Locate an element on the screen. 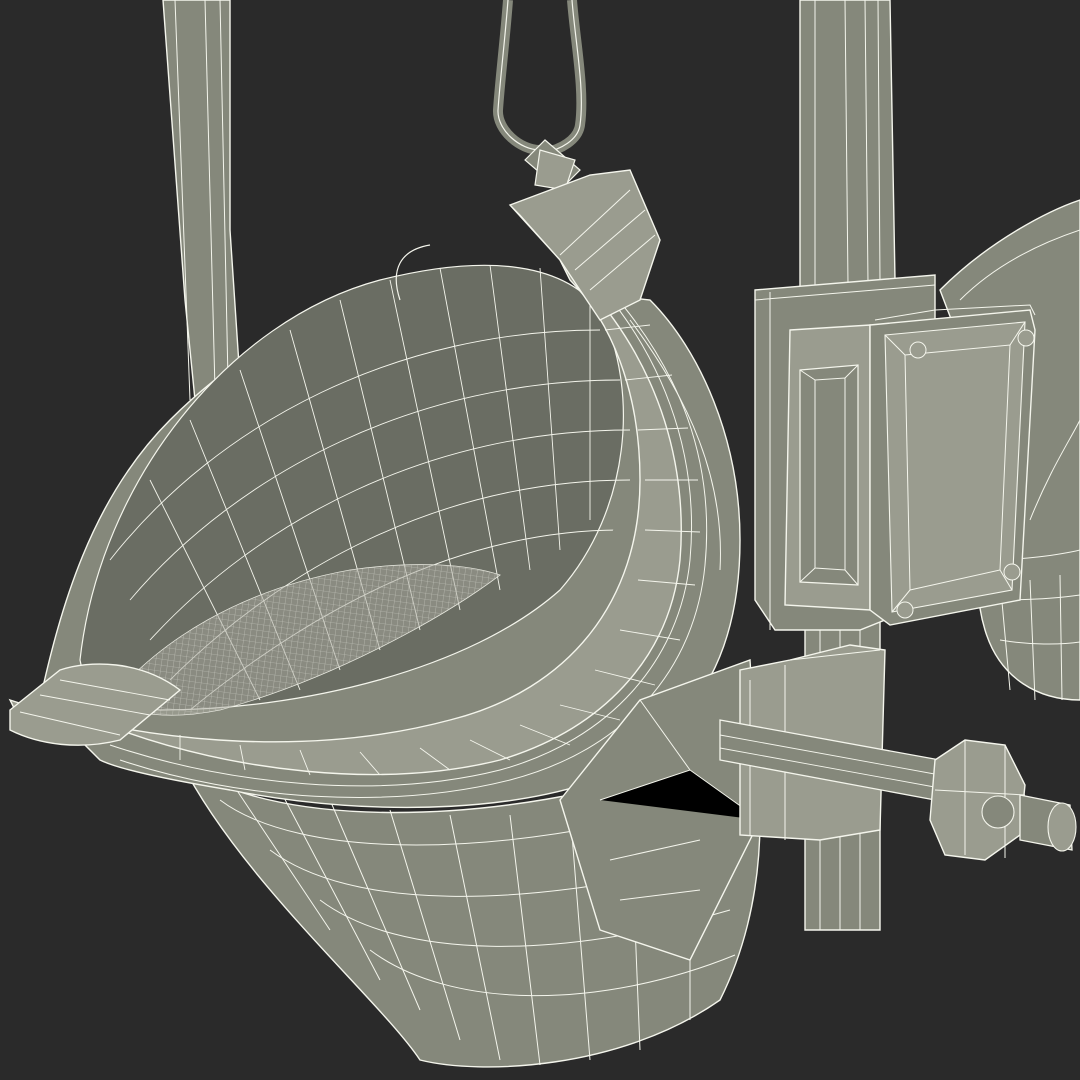 The width and height of the screenshot is (1080, 1080). hex-nut is located at coordinates (977, 800).